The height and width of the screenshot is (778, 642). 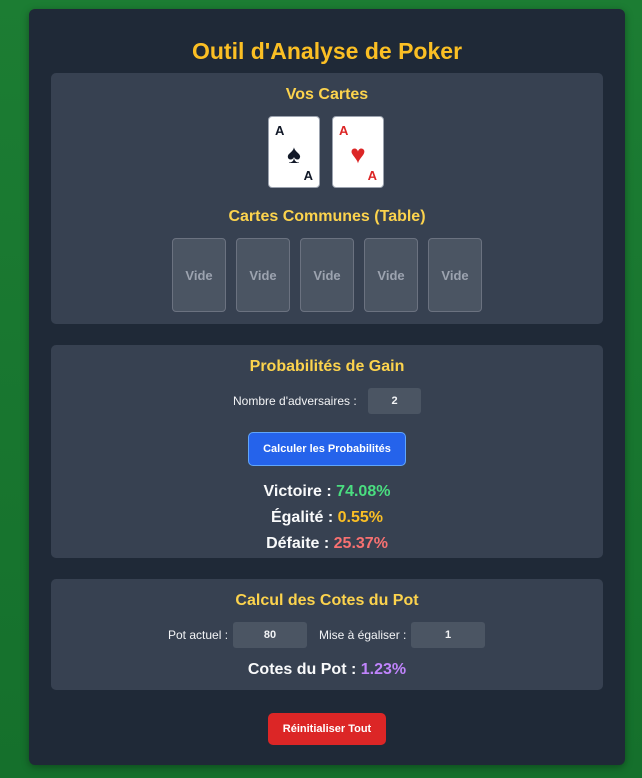 I want to click on loss-value: 25.37%, so click(x=360, y=543).